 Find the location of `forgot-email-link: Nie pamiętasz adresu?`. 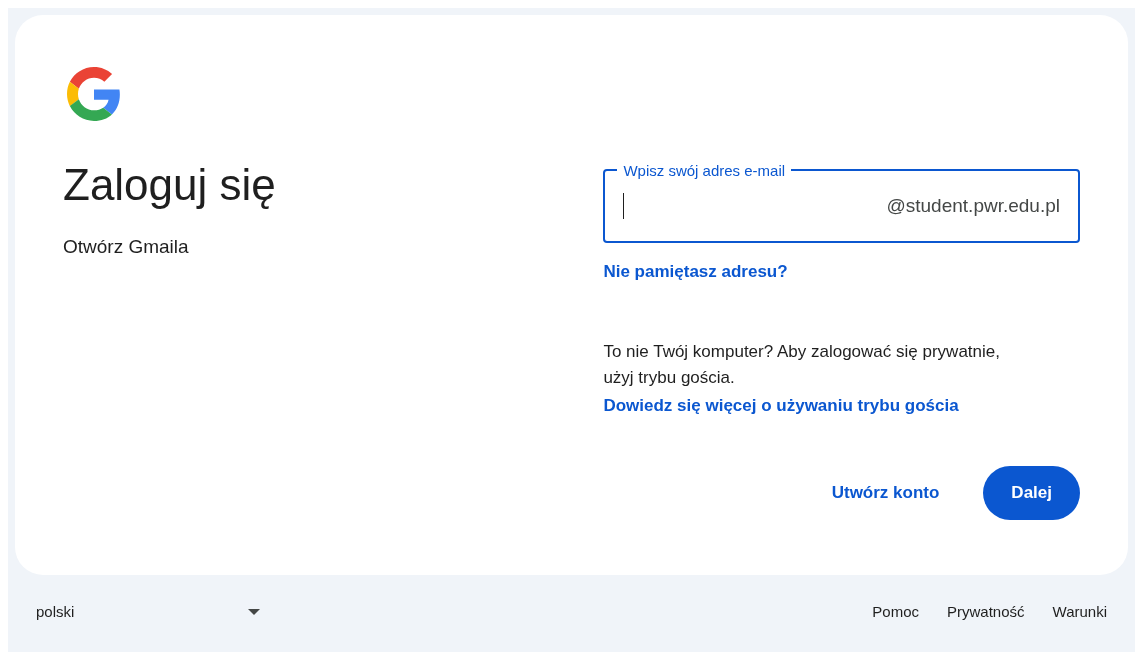

forgot-email-link: Nie pamiętasz adresu? is located at coordinates (695, 272).